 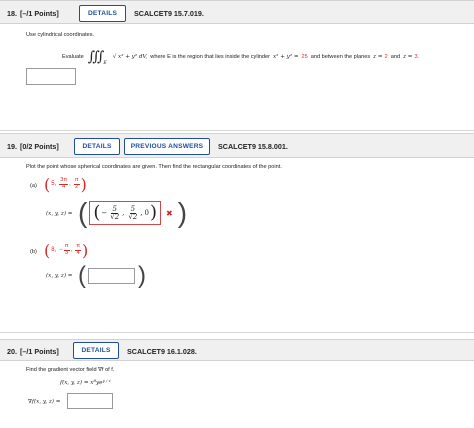 What do you see at coordinates (102, 13) in the screenshot?
I see `q18-details-button: DETAILS` at bounding box center [102, 13].